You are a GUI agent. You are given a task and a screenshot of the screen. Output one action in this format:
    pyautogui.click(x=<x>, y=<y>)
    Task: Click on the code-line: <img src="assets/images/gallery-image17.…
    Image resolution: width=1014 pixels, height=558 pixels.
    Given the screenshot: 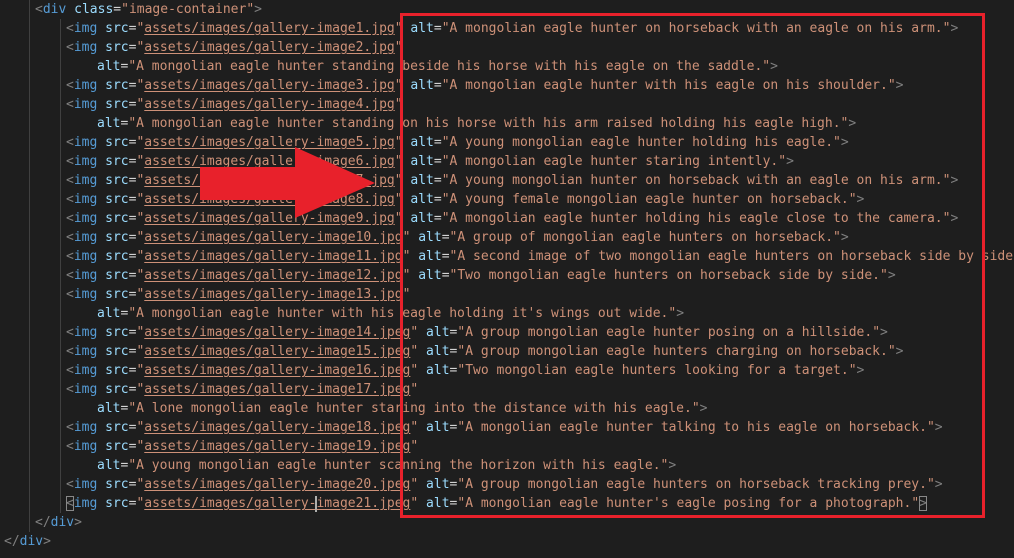 What is the action you would take?
    pyautogui.click(x=242, y=389)
    